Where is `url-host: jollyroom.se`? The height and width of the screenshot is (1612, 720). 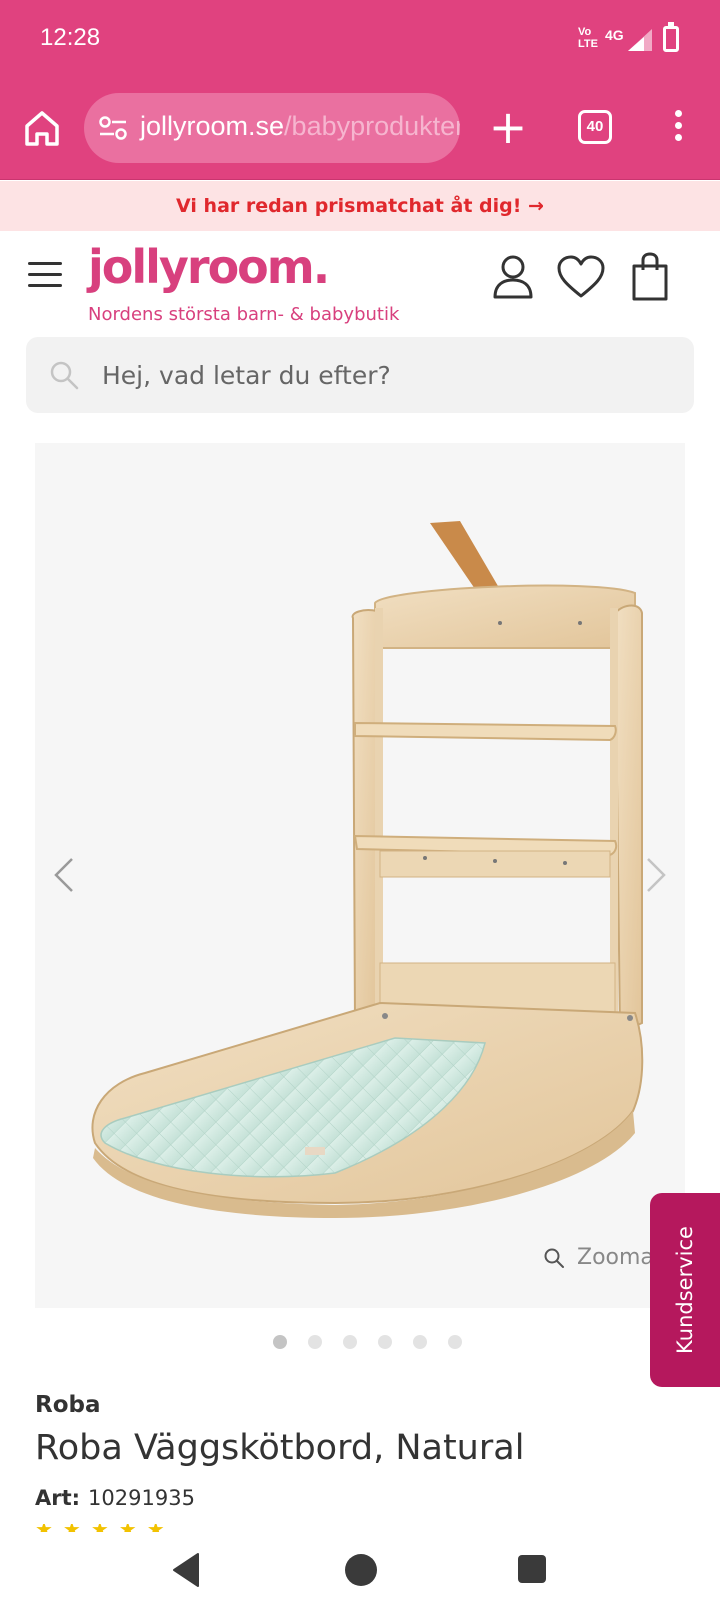
url-host: jollyroom.se is located at coordinates (212, 126).